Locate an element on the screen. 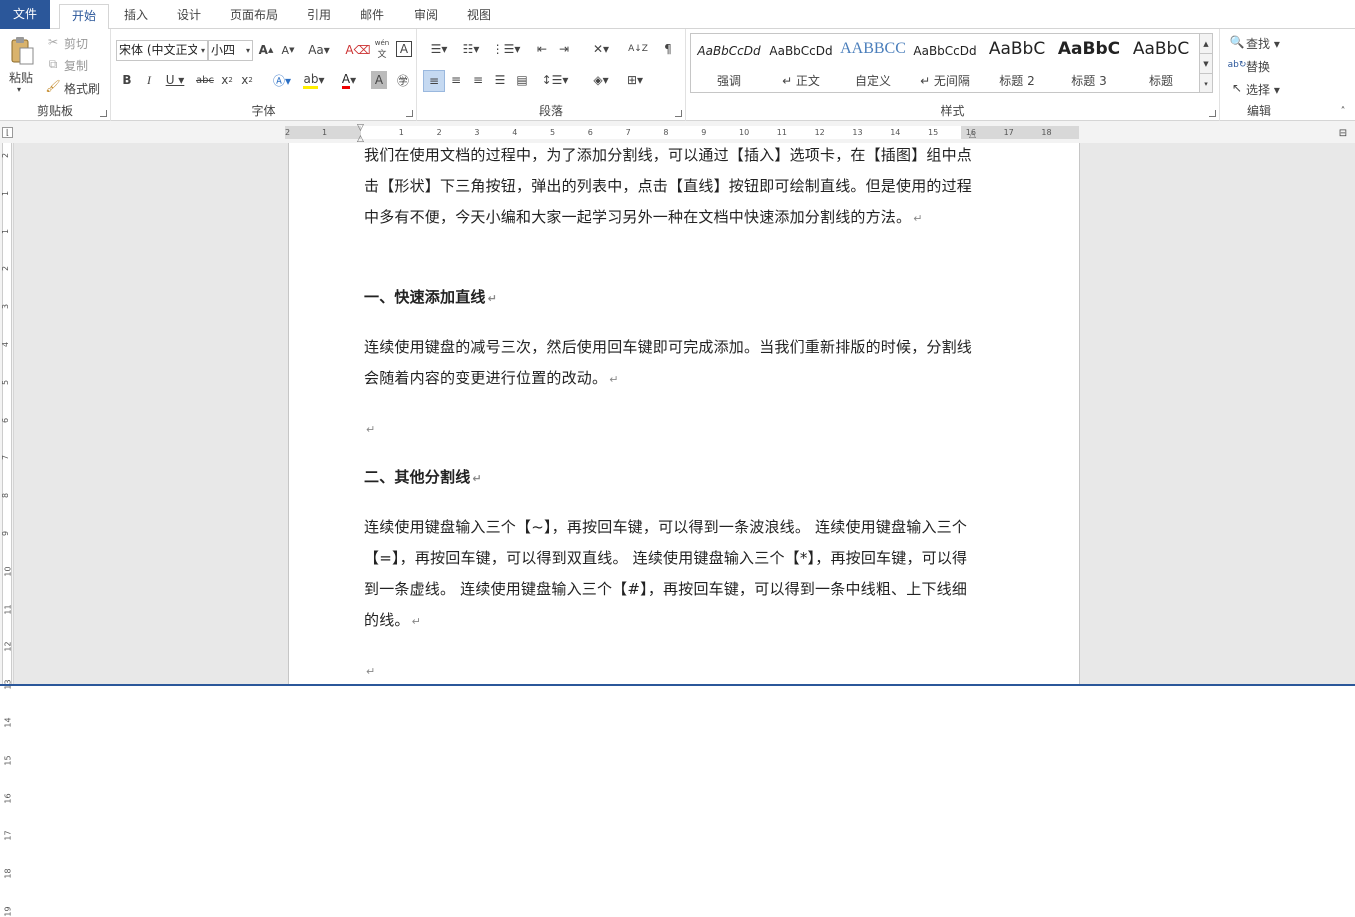  find-button: 查找 ▾ is located at coordinates (1263, 43).